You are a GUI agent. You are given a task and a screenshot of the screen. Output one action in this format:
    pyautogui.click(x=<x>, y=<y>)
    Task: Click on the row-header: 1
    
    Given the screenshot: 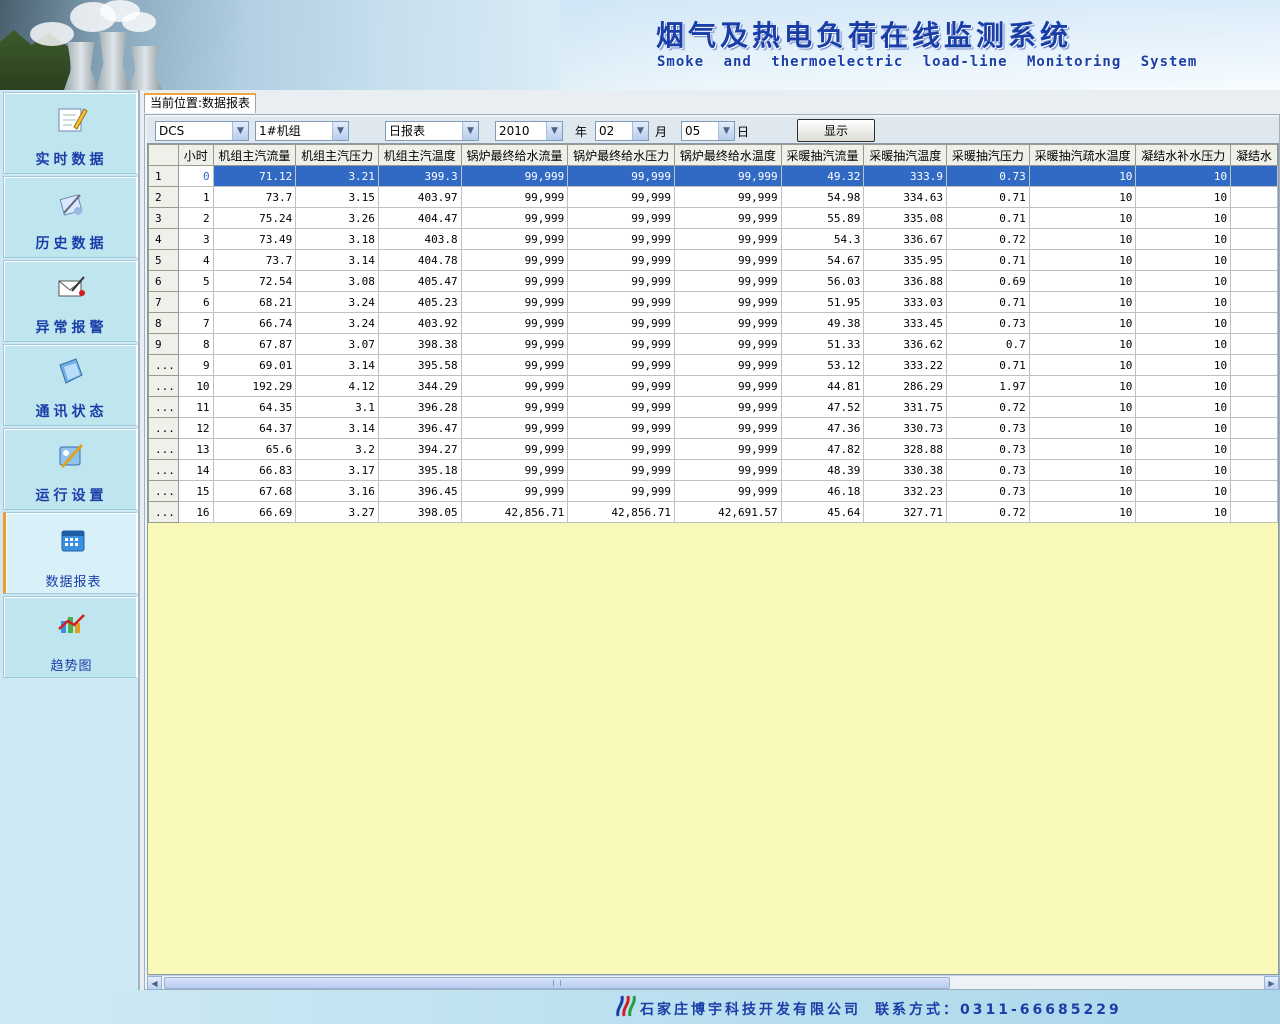 What is the action you would take?
    pyautogui.click(x=163, y=176)
    